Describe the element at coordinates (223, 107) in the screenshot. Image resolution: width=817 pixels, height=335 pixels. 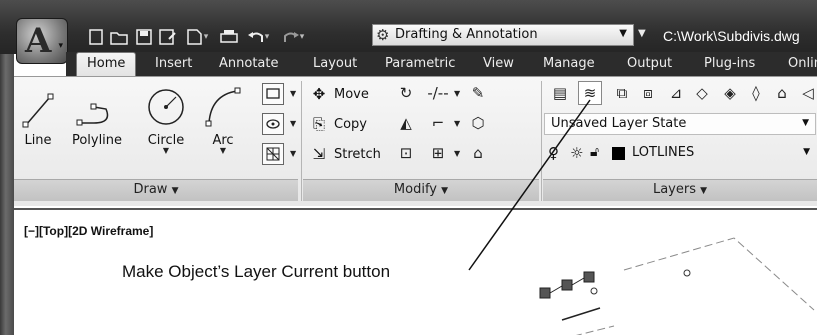
I see `arc-icon` at that location.